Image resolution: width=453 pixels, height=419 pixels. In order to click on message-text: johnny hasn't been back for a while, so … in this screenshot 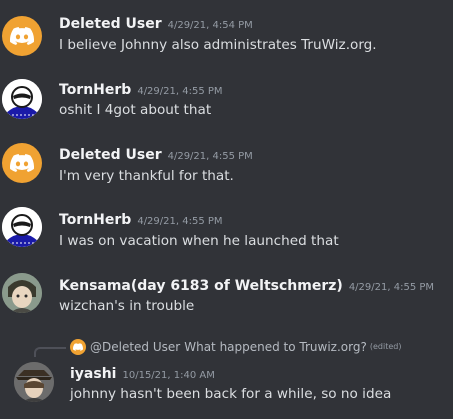, I will do `click(231, 394)`.